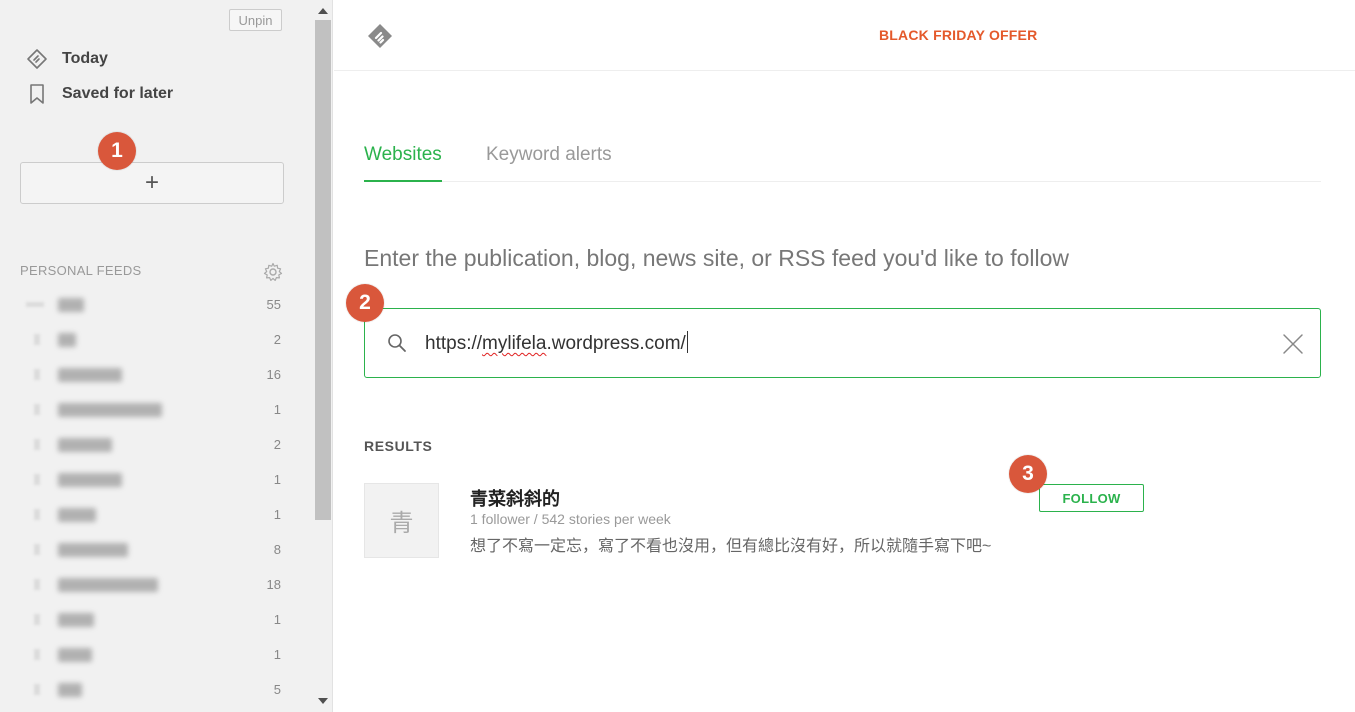 This screenshot has width=1355, height=712. I want to click on search-value-prefix: https://, so click(454, 343).